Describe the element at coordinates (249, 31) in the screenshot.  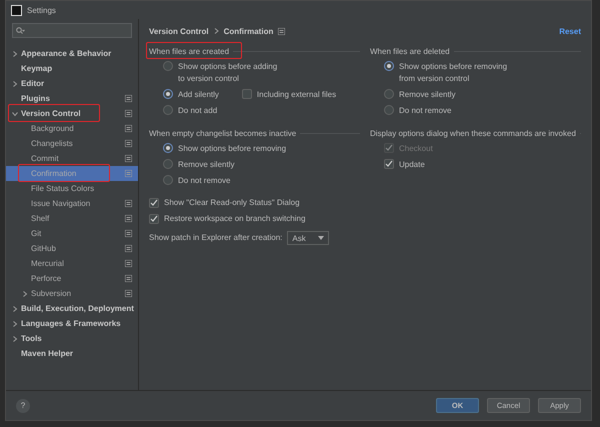
I see `breadcrumb-item: Confirmation` at that location.